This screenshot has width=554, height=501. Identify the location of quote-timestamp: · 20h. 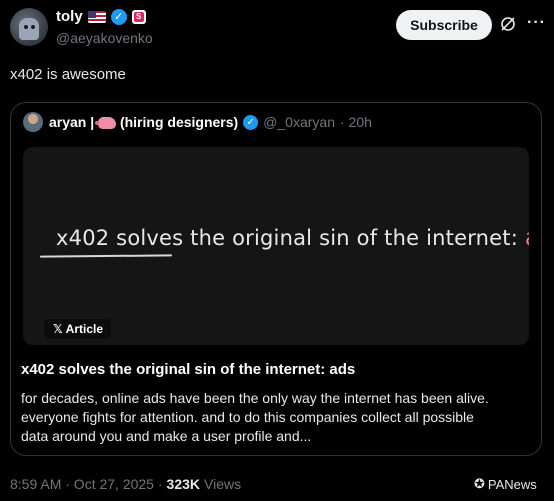
(356, 122).